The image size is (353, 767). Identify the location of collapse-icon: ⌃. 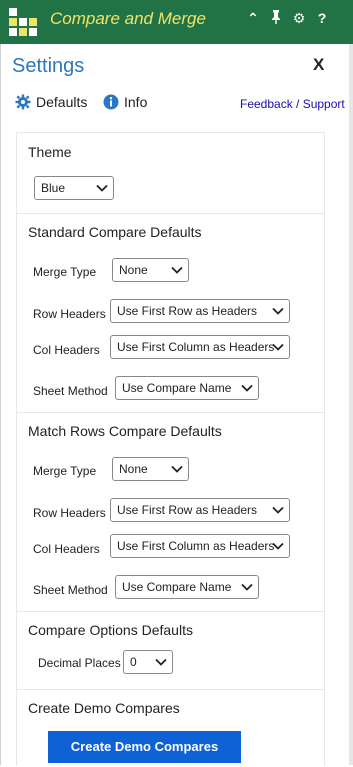
(253, 18).